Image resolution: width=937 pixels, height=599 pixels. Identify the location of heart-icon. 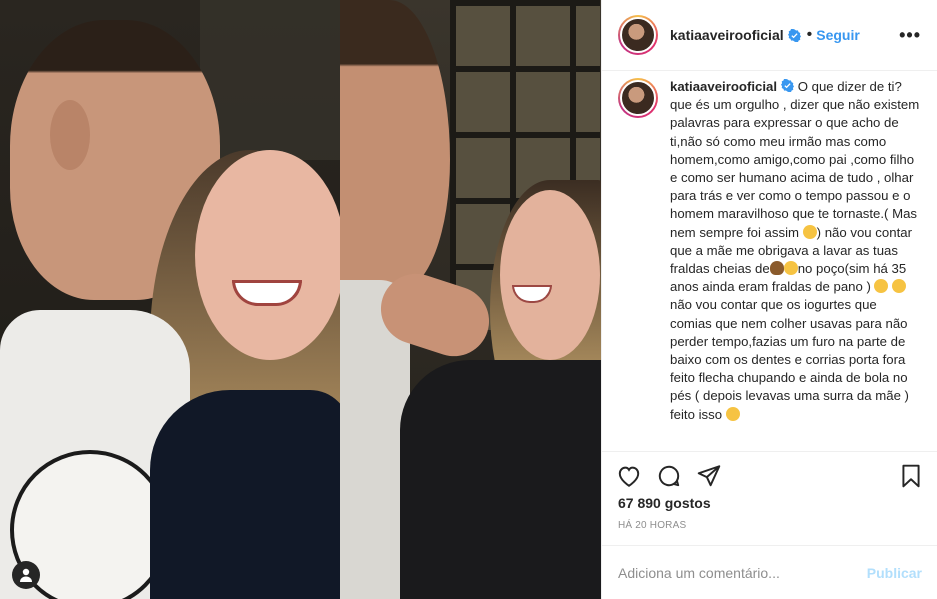
(629, 476).